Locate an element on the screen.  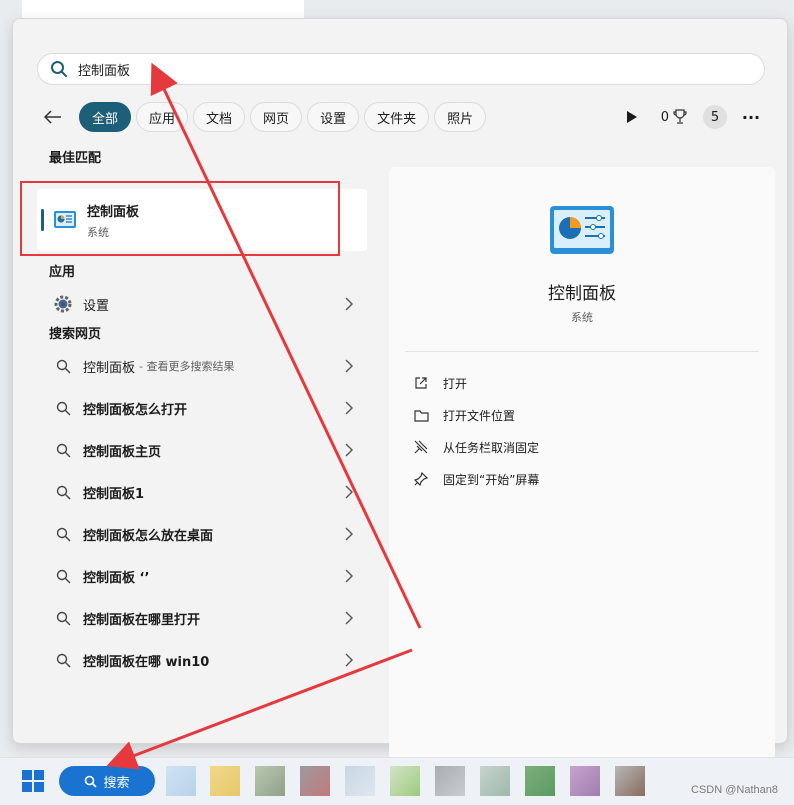
app-item-label: 设置 is located at coordinates (96, 306).